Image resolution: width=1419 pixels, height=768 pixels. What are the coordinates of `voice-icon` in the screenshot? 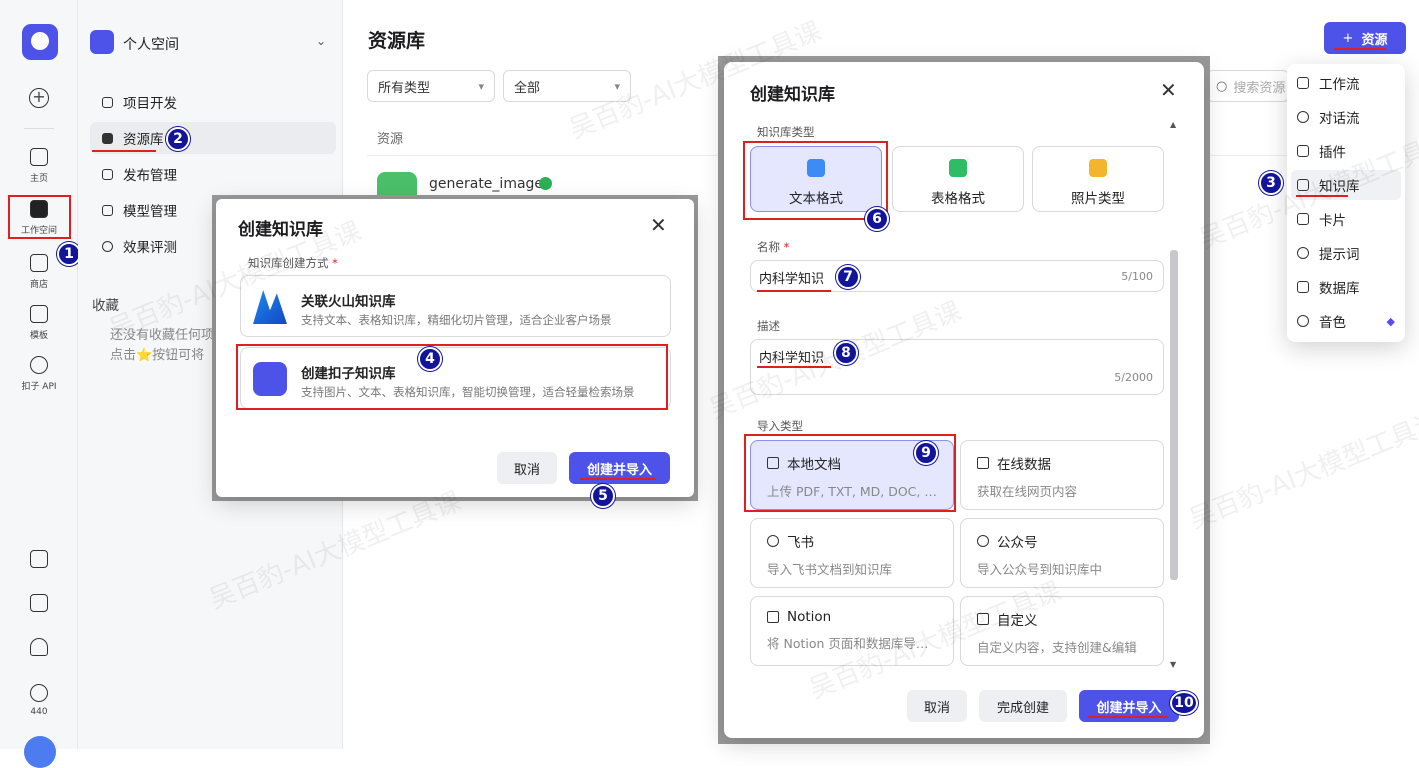 It's located at (1303, 321).